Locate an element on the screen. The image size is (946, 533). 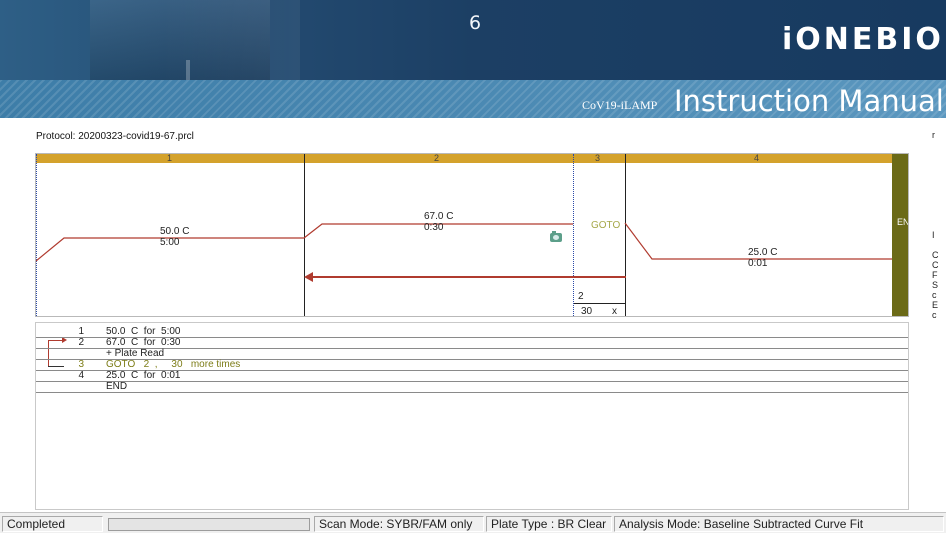
list-item-text: + Plate Read is located at coordinates (135, 353).